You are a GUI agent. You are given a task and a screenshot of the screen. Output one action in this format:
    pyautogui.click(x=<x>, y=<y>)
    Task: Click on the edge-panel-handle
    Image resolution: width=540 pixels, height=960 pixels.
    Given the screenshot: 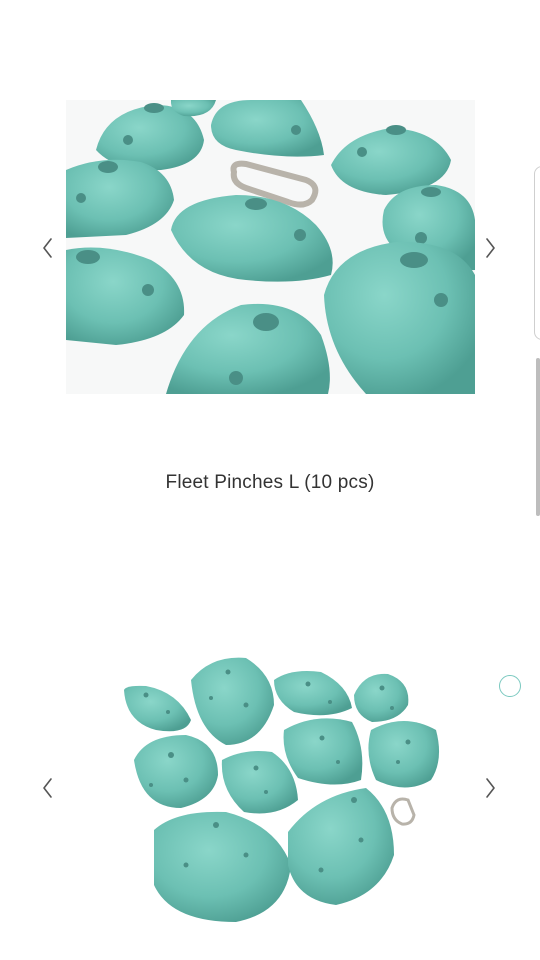 What is the action you would take?
    pyautogui.click(x=537, y=253)
    